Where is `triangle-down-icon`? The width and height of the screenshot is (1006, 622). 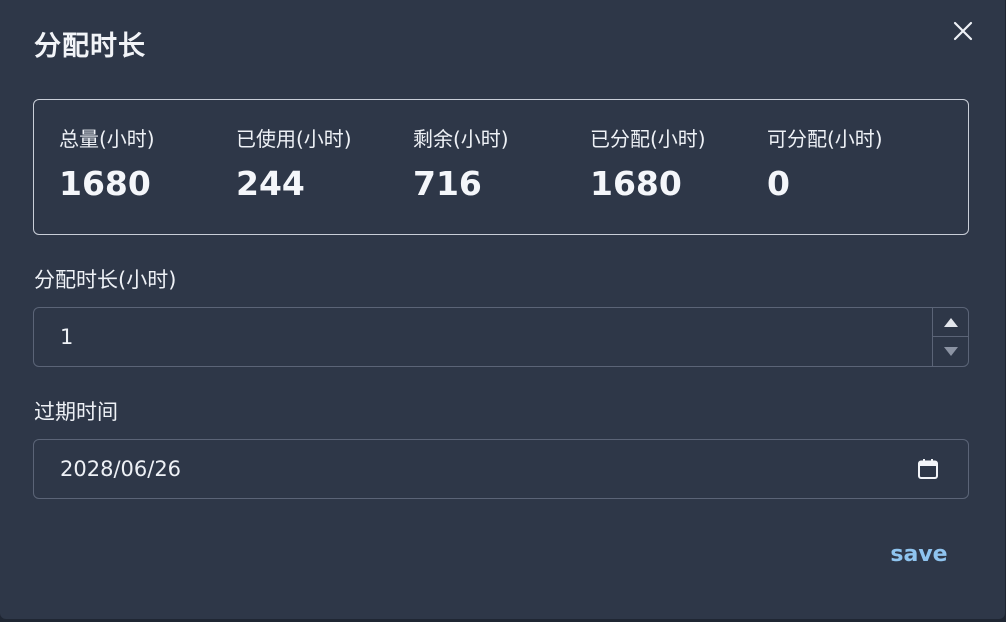 triangle-down-icon is located at coordinates (951, 351).